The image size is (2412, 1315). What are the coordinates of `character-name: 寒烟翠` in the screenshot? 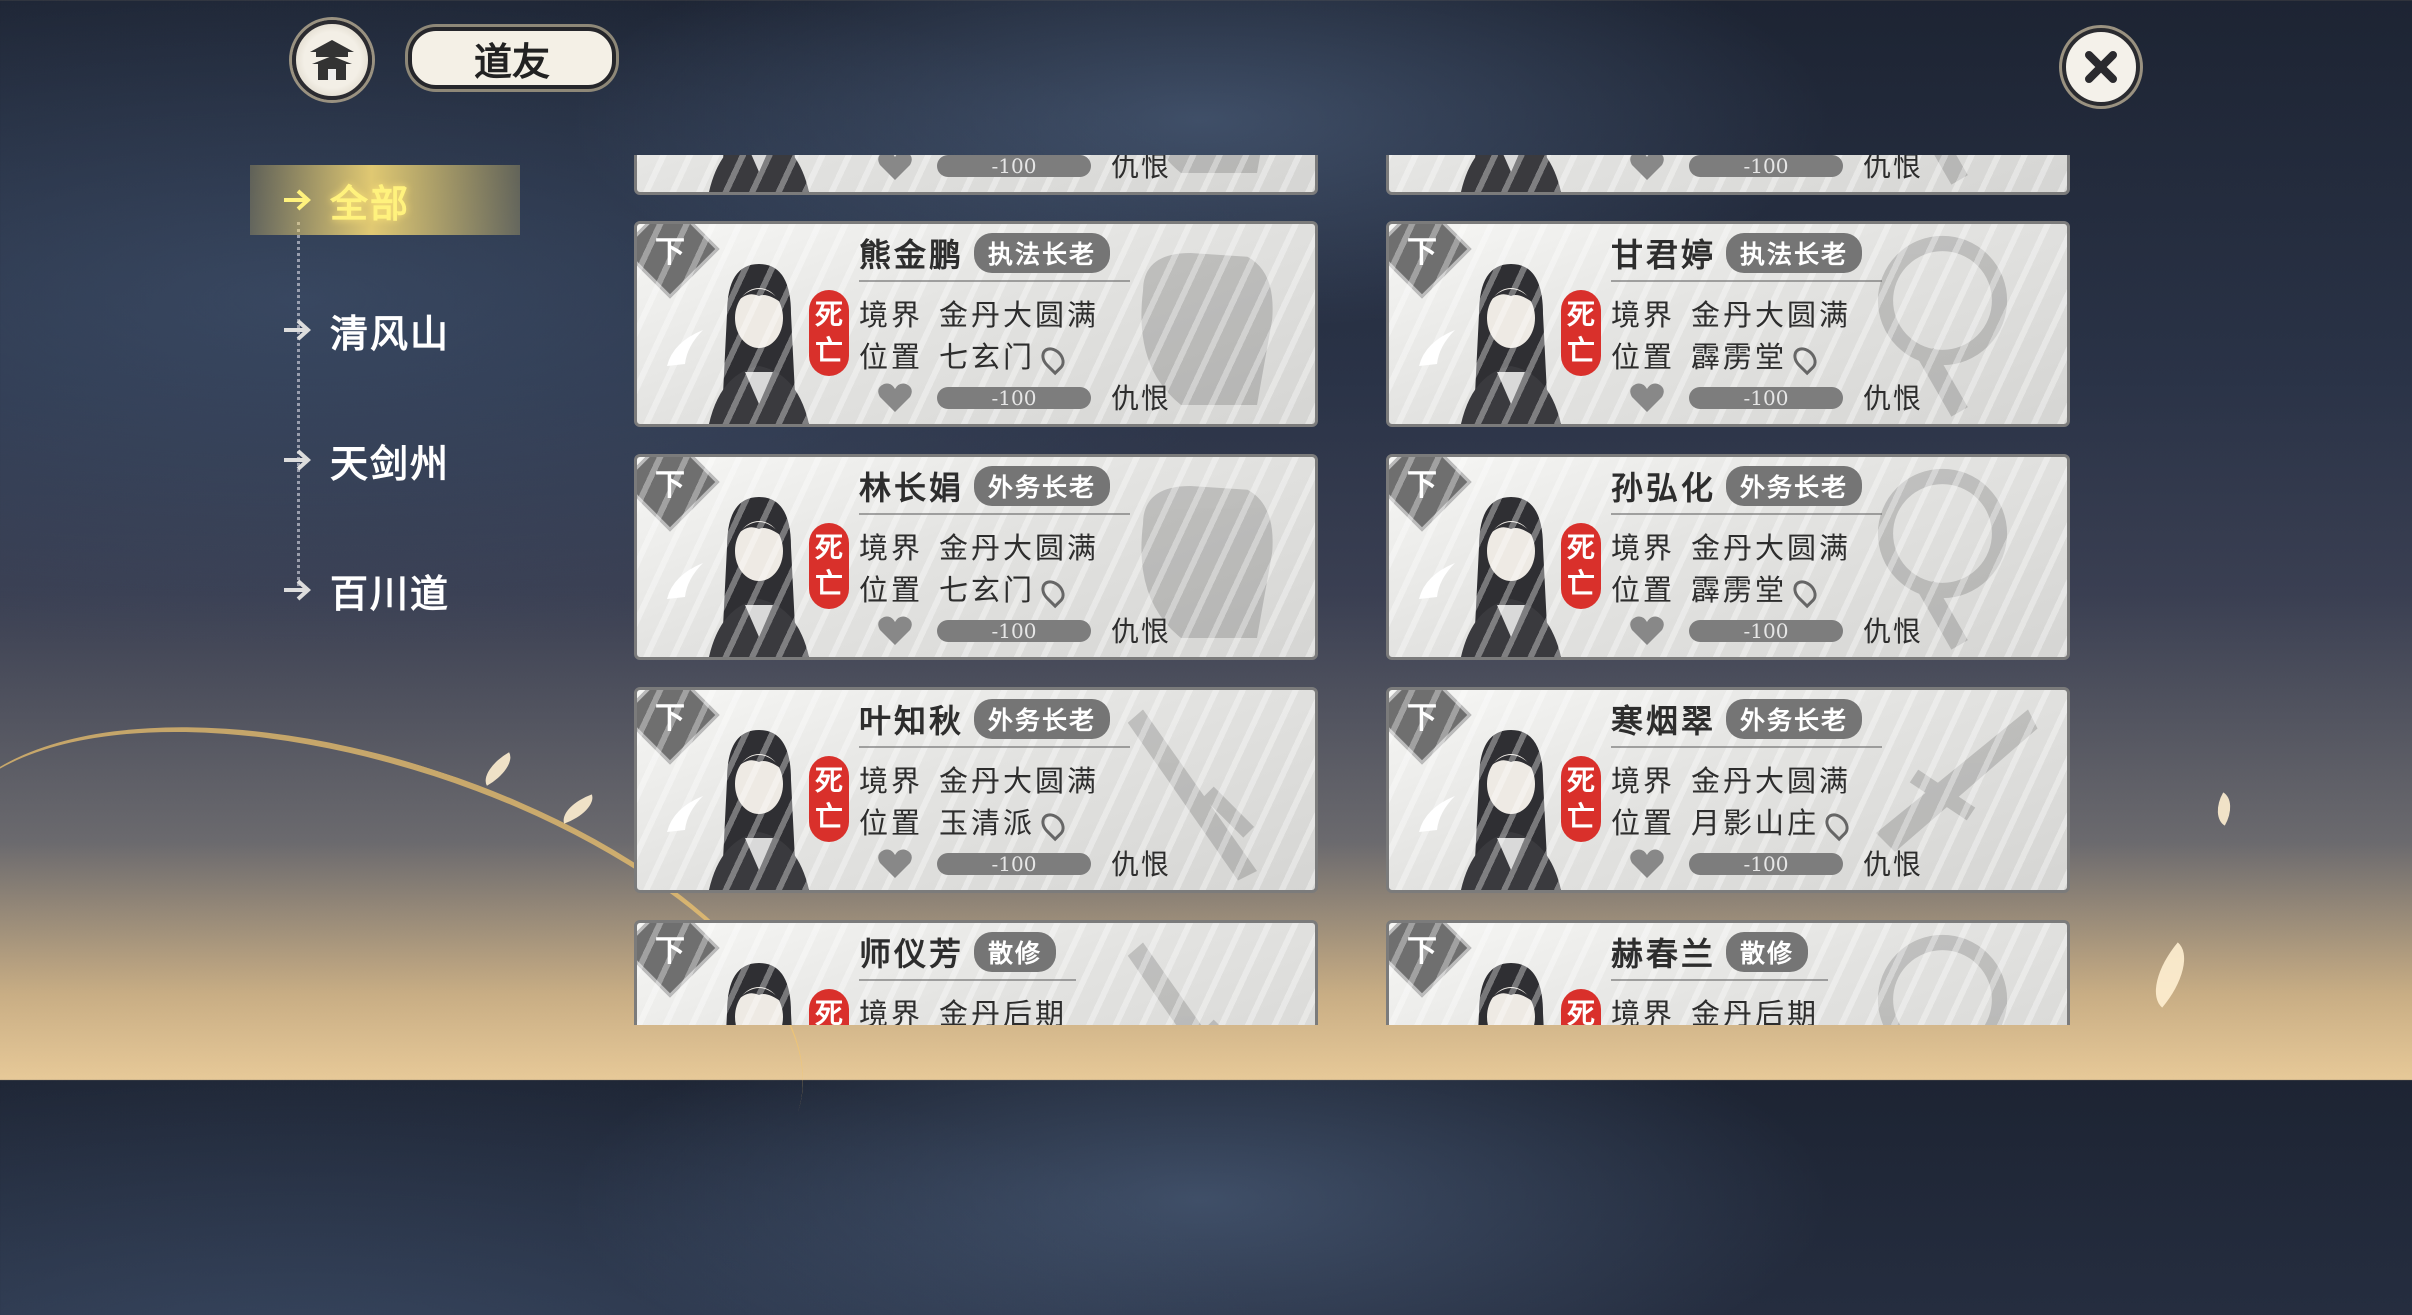 It's located at (1664, 721).